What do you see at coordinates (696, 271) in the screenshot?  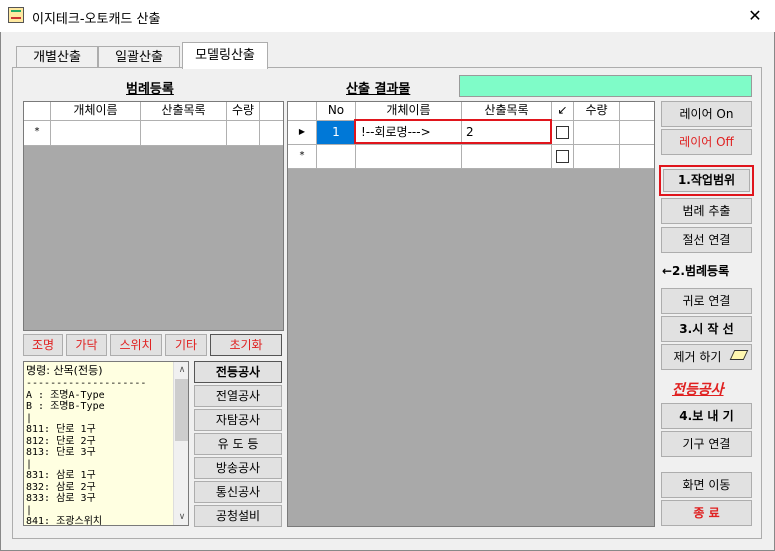 I see `legend-register-label: ←2.범례등록` at bounding box center [696, 271].